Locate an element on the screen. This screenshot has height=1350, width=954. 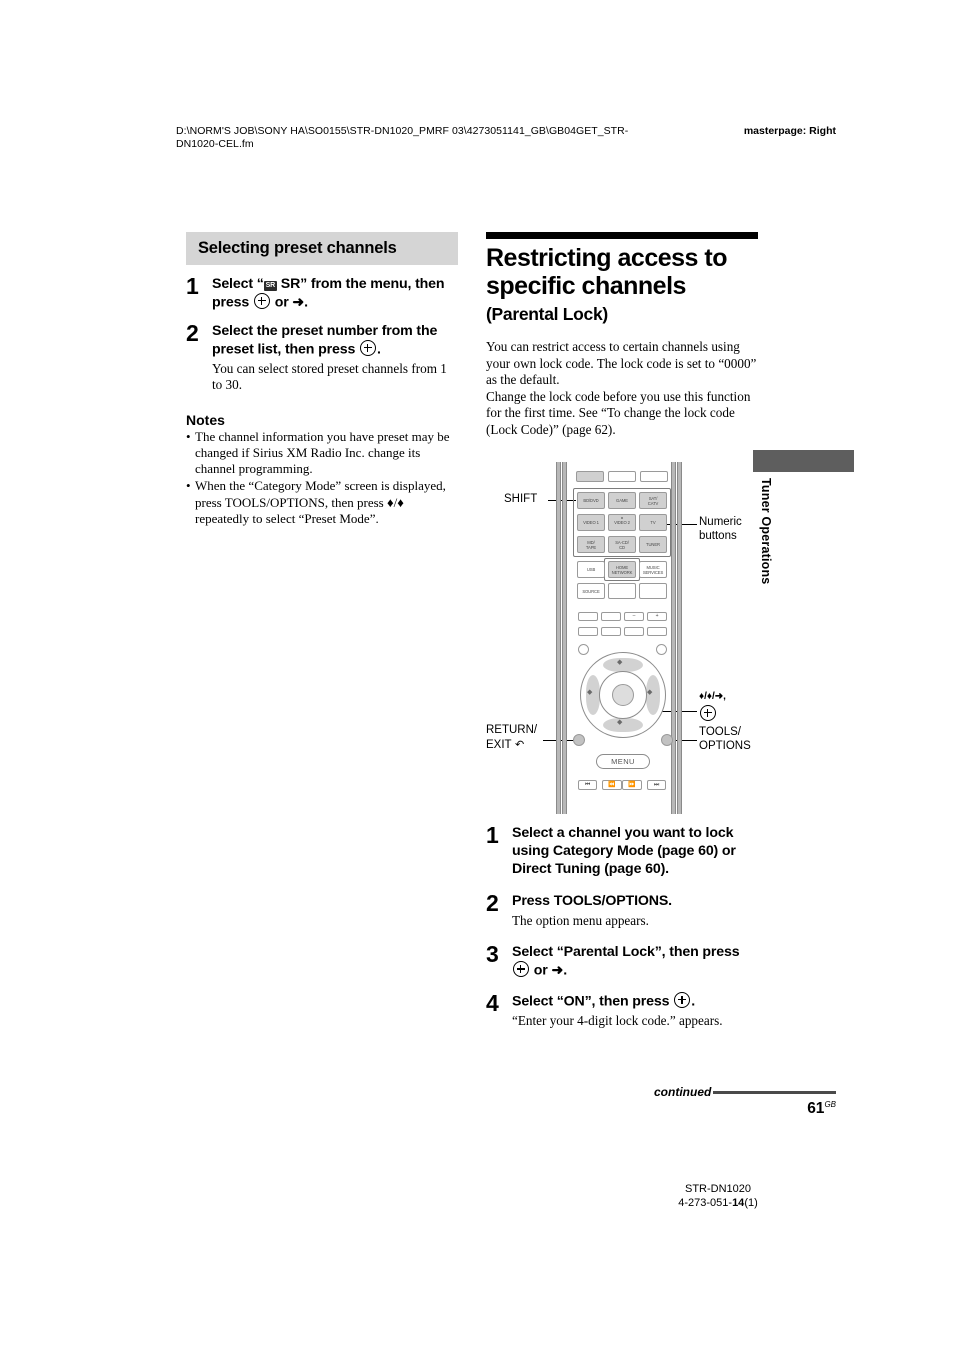
part-number-suffix: (1) is located at coordinates (751, 1203).